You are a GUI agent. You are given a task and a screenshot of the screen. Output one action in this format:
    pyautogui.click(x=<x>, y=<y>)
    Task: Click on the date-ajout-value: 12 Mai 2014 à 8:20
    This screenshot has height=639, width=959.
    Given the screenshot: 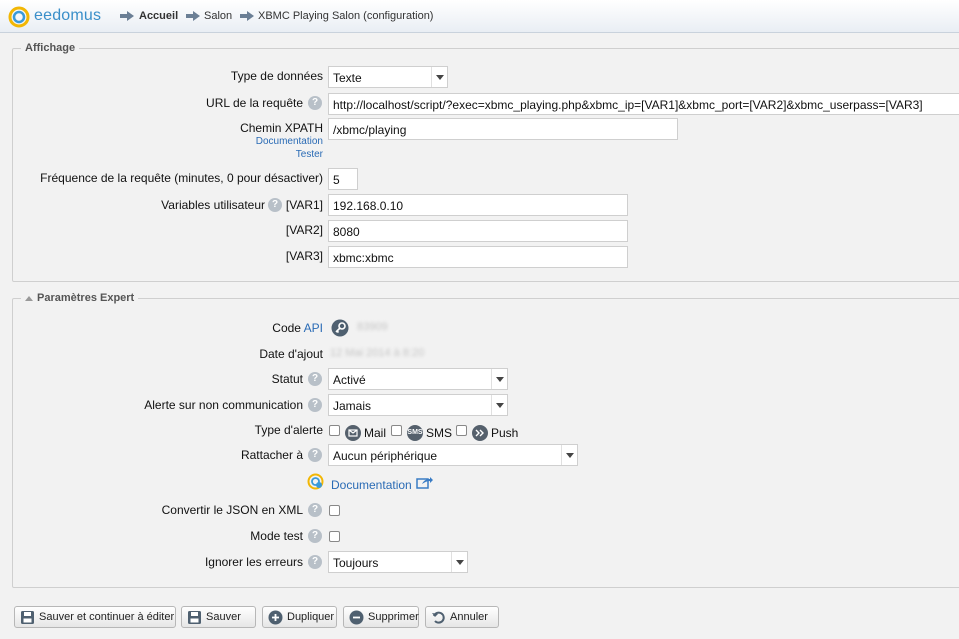 What is the action you would take?
    pyautogui.click(x=377, y=353)
    